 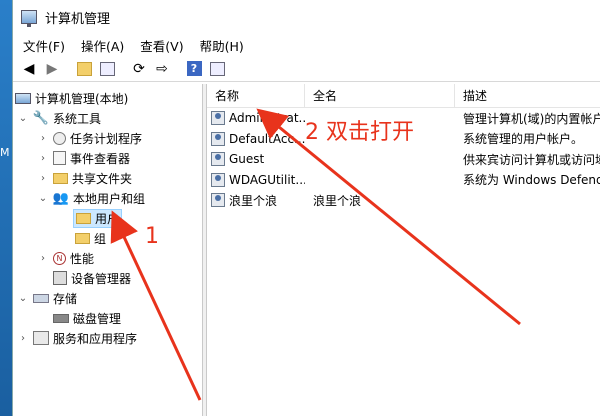 What do you see at coordinates (152, 236) in the screenshot?
I see `annotation-step-1: 1` at bounding box center [152, 236].